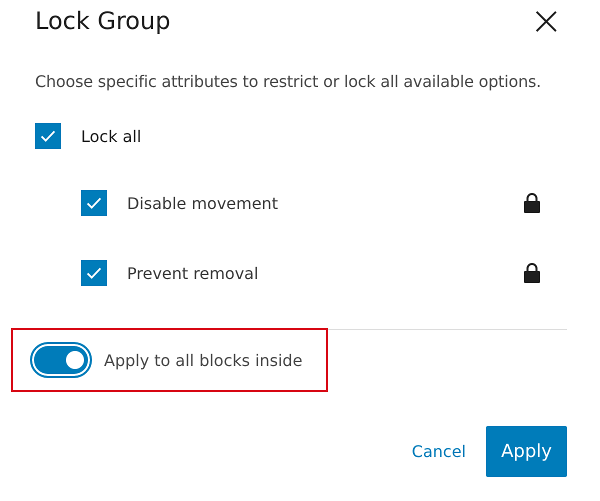 The width and height of the screenshot is (600, 501). I want to click on apply-button: Apply, so click(526, 451).